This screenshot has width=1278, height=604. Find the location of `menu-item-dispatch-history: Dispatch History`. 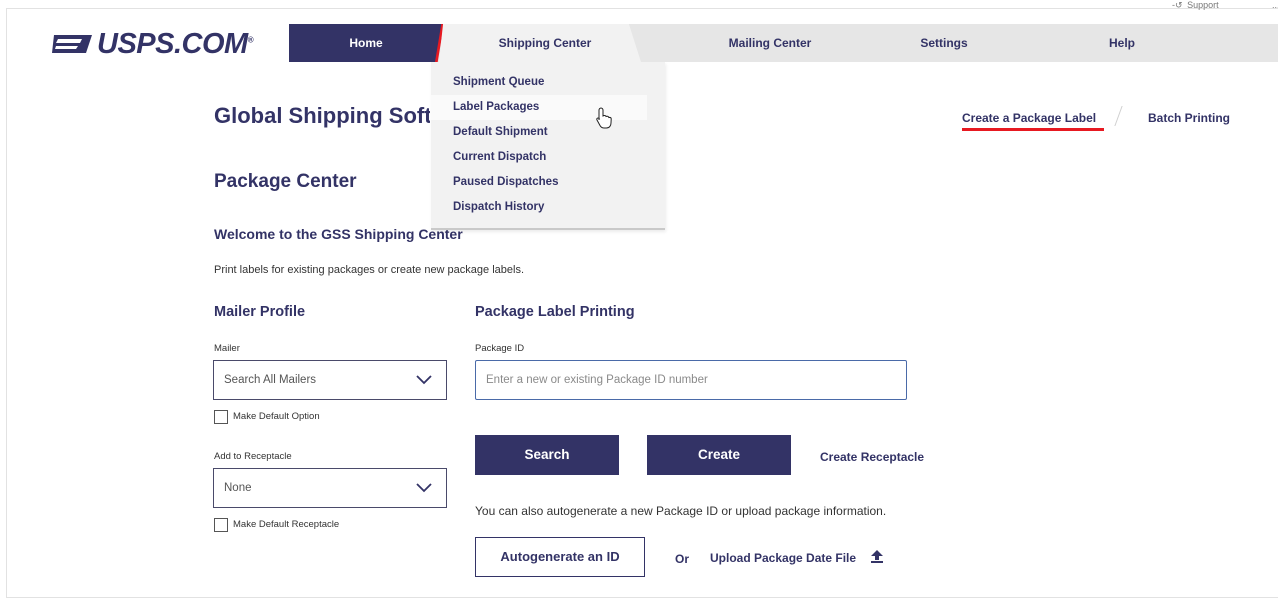

menu-item-dispatch-history: Dispatch History is located at coordinates (539, 207).